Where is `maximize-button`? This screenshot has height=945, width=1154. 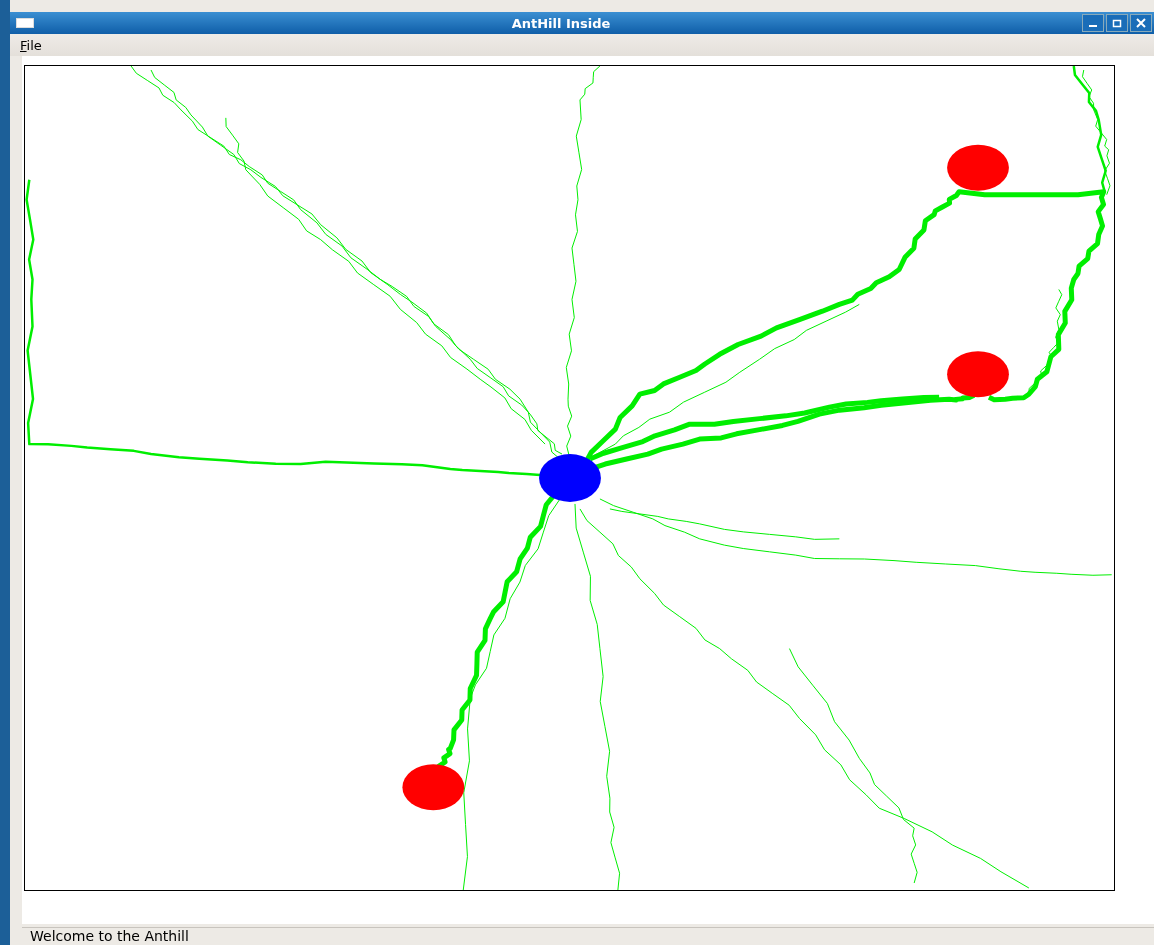 maximize-button is located at coordinates (1117, 23).